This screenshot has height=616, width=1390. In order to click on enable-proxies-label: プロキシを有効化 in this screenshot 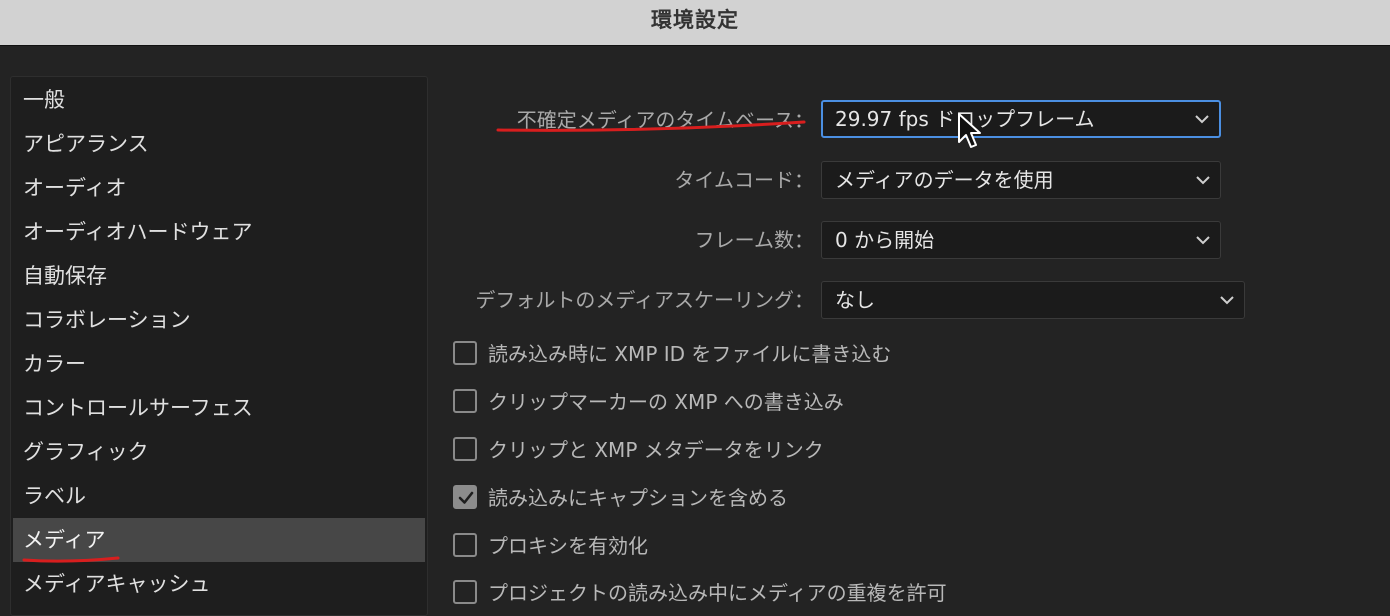, I will do `click(568, 546)`.